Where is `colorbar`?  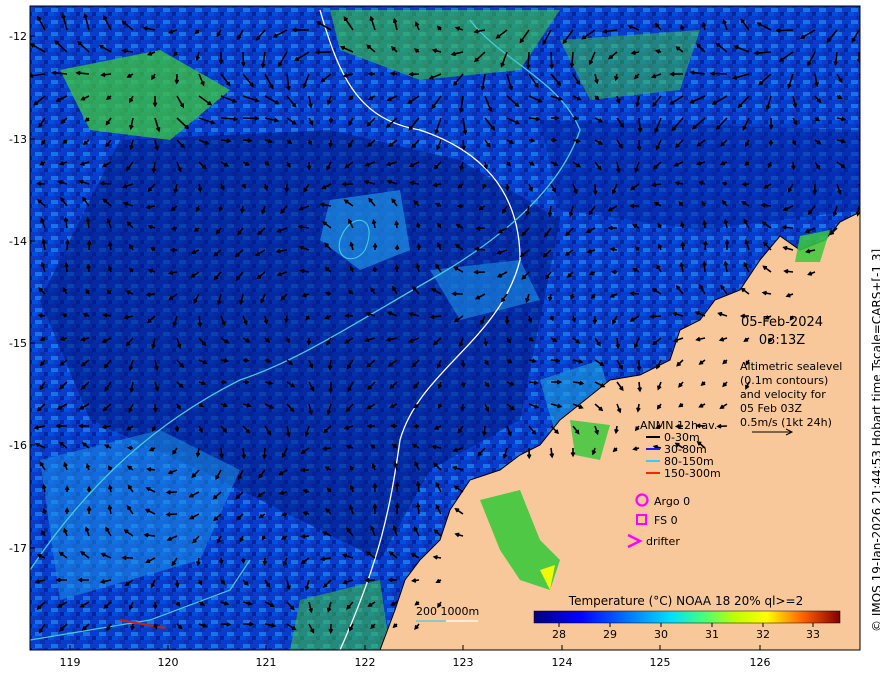 colorbar is located at coordinates (687, 617).